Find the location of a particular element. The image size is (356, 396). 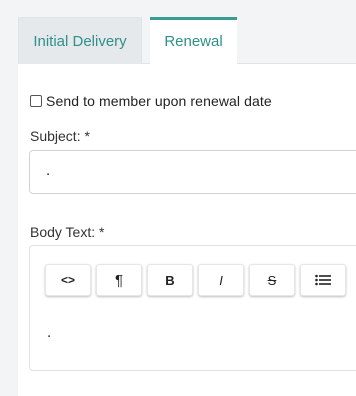

paragraph-icon: ¶ is located at coordinates (119, 280).